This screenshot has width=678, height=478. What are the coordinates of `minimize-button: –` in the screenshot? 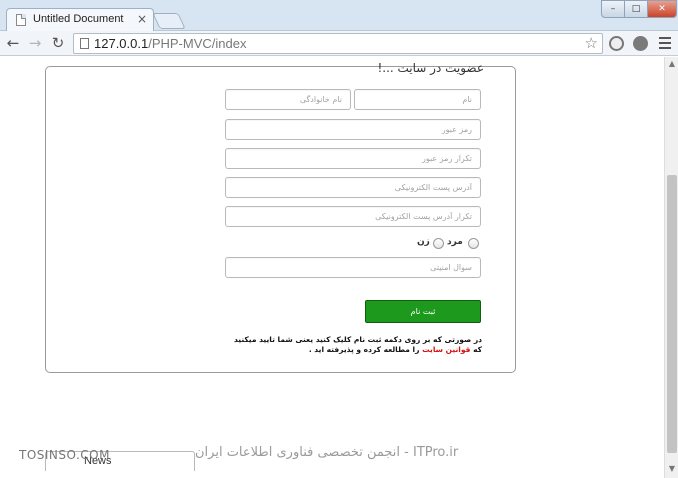 It's located at (613, 9).